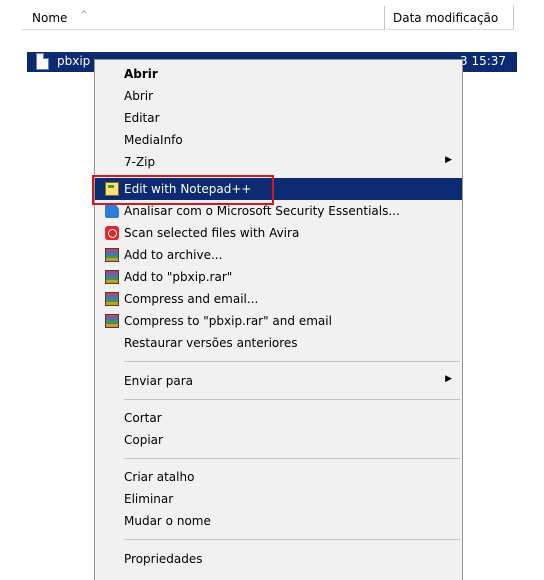 This screenshot has width=544, height=580. Describe the element at coordinates (42, 61) in the screenshot. I see `file-icon` at that location.